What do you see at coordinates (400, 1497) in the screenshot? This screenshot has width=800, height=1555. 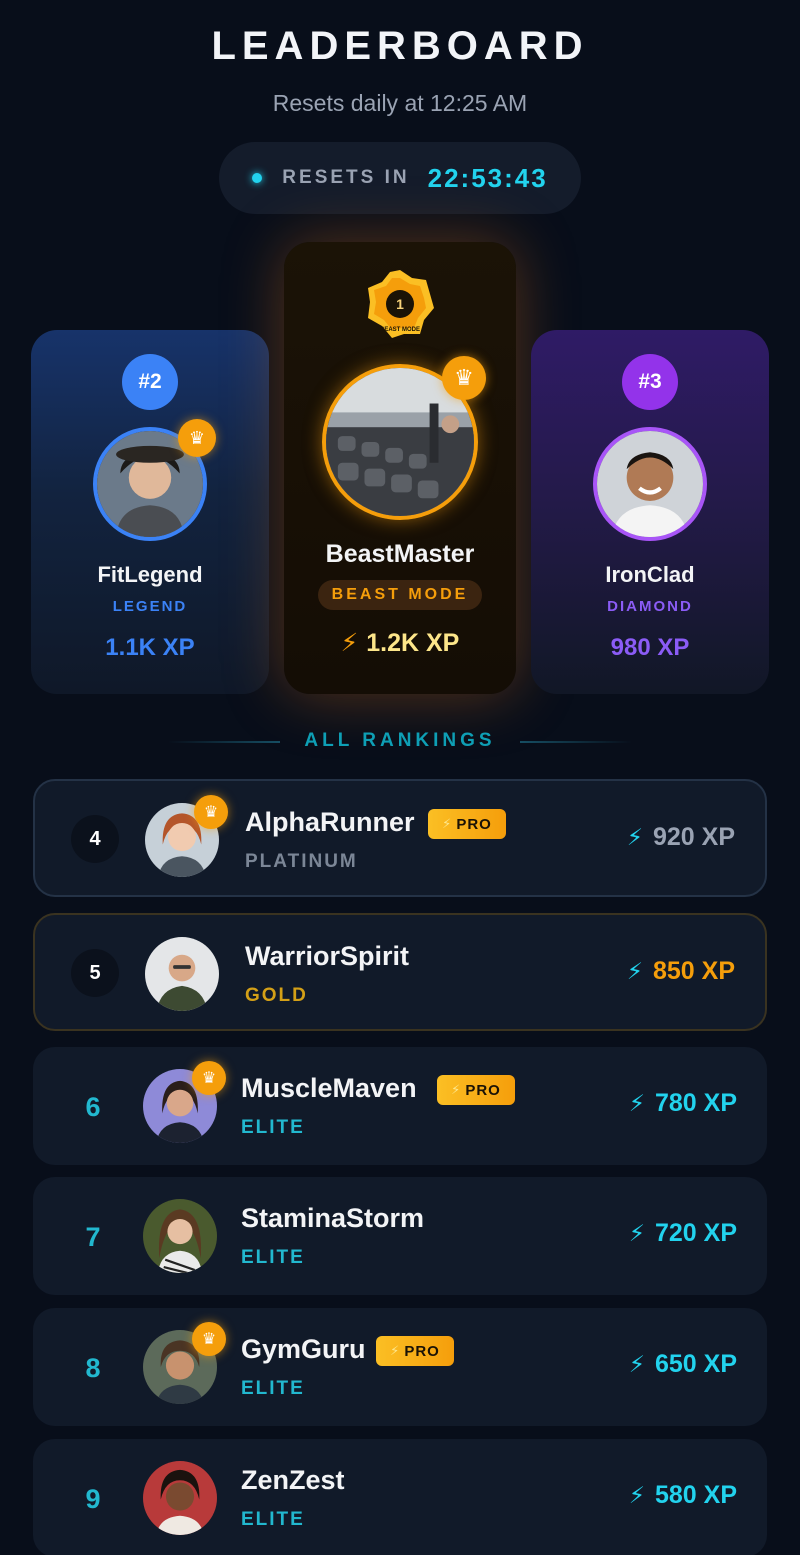 I see `ranking-row: 9 ZenZest ELITE ⚡ 580 XP` at bounding box center [400, 1497].